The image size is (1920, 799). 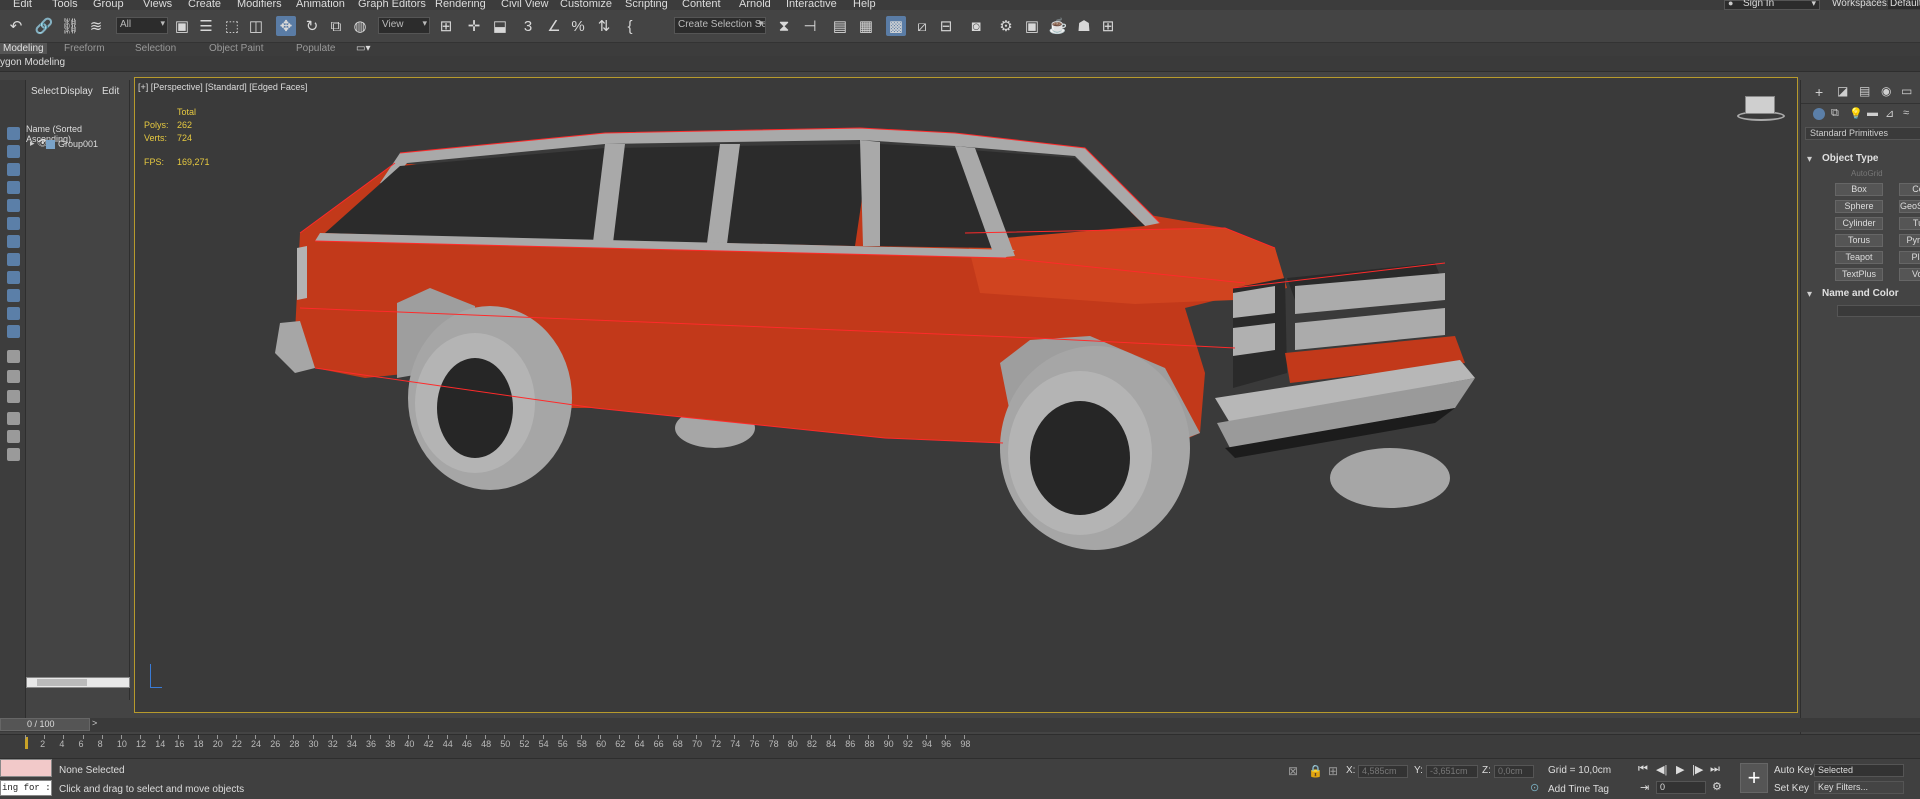 I want to click on polygon-modeling-label: ygon Modeling, so click(x=32, y=62).